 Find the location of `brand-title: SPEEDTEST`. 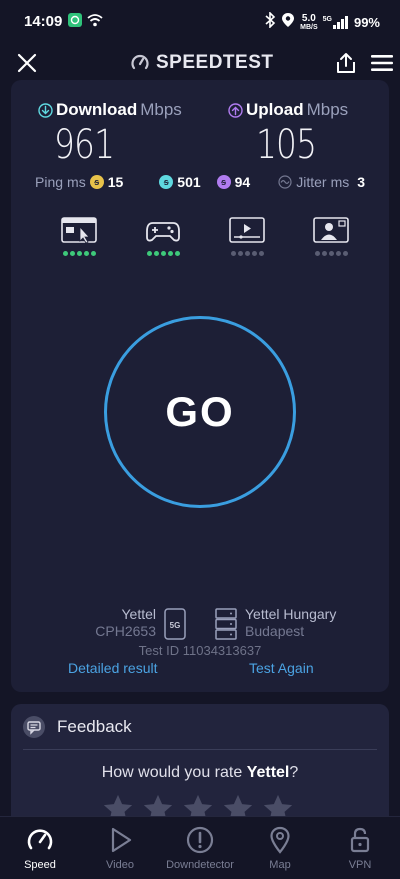

brand-title: SPEEDTEST is located at coordinates (215, 62).